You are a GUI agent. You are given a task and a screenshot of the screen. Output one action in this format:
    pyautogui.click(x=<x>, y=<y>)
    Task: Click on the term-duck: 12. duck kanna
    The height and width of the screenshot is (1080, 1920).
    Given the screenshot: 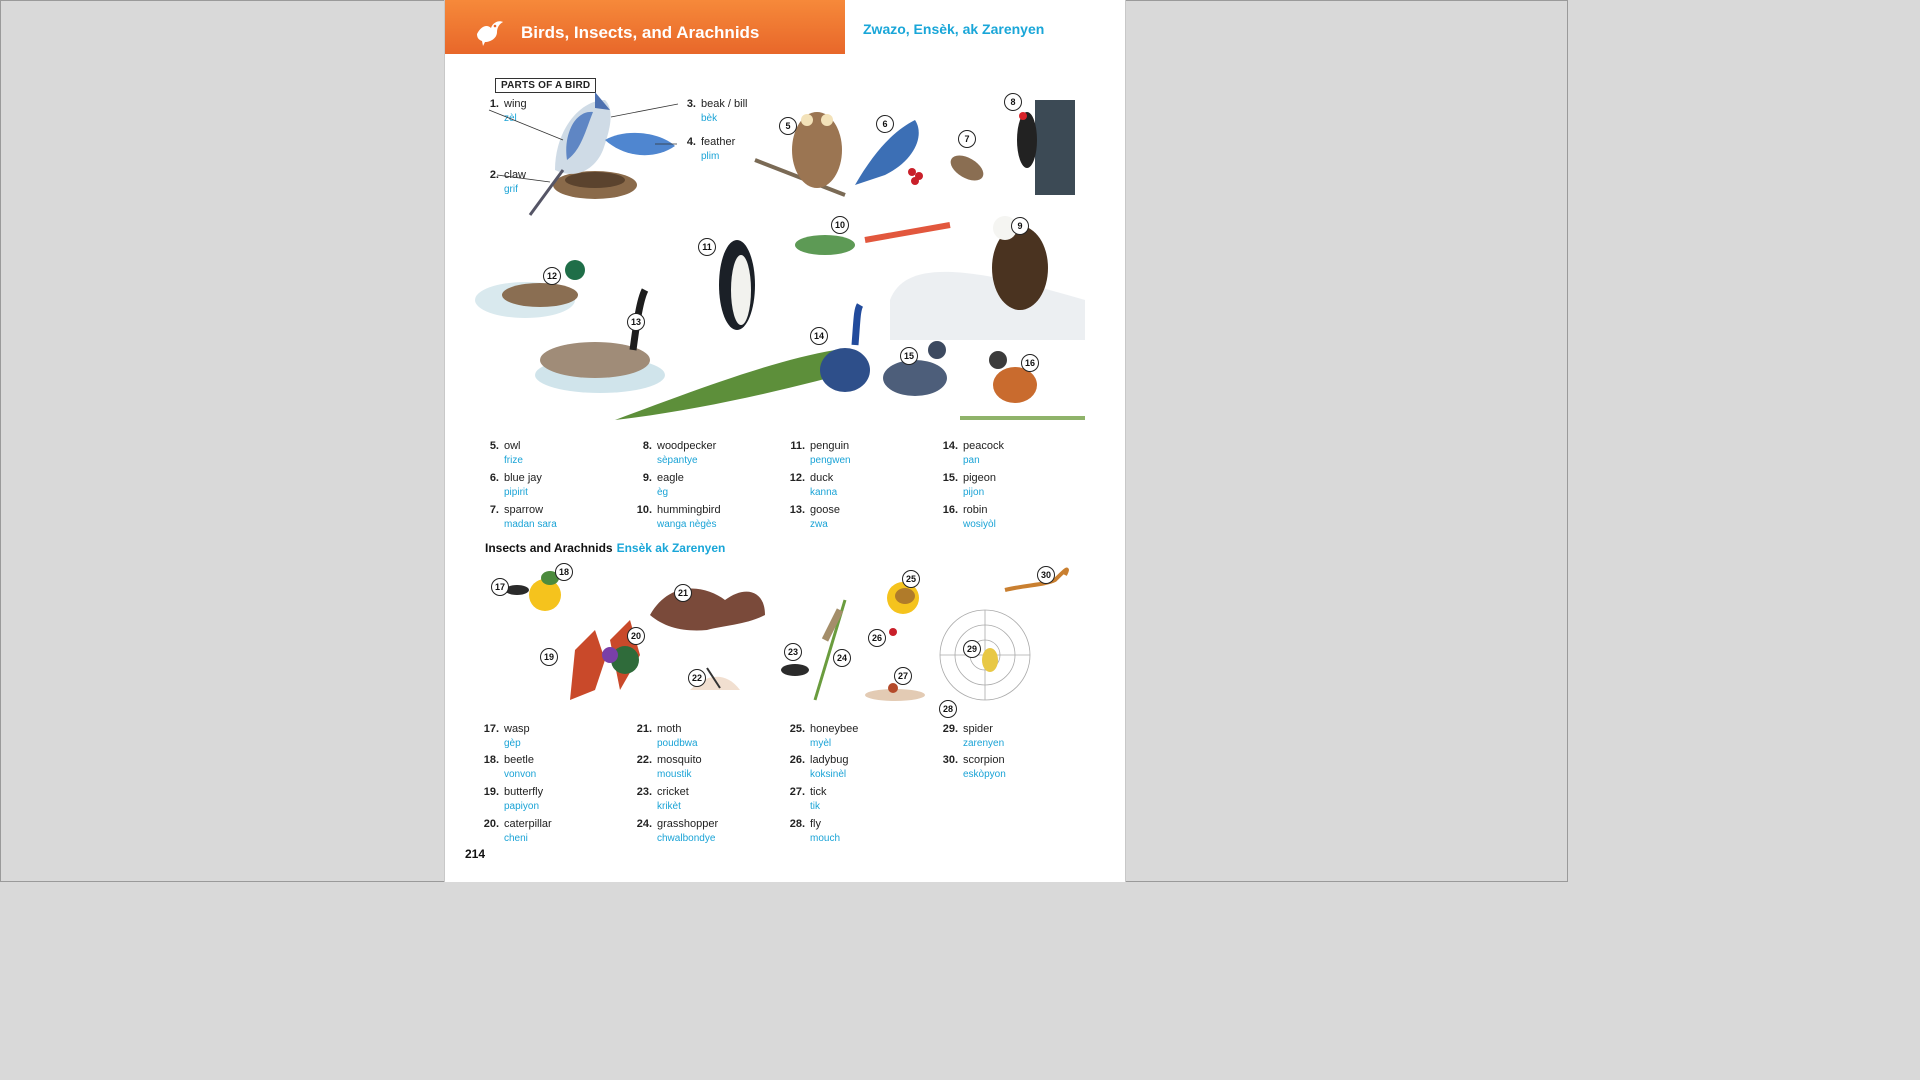 What is the action you would take?
    pyautogui.click(x=813, y=485)
    